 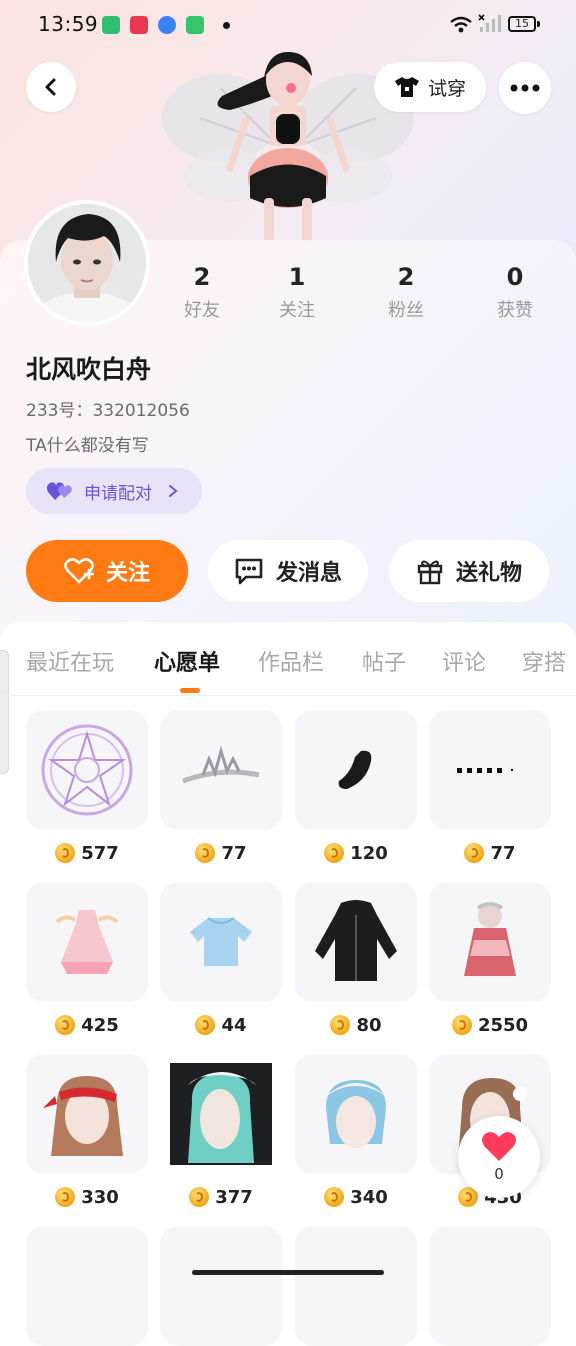 I want to click on item-price-value: 77, so click(x=234, y=853).